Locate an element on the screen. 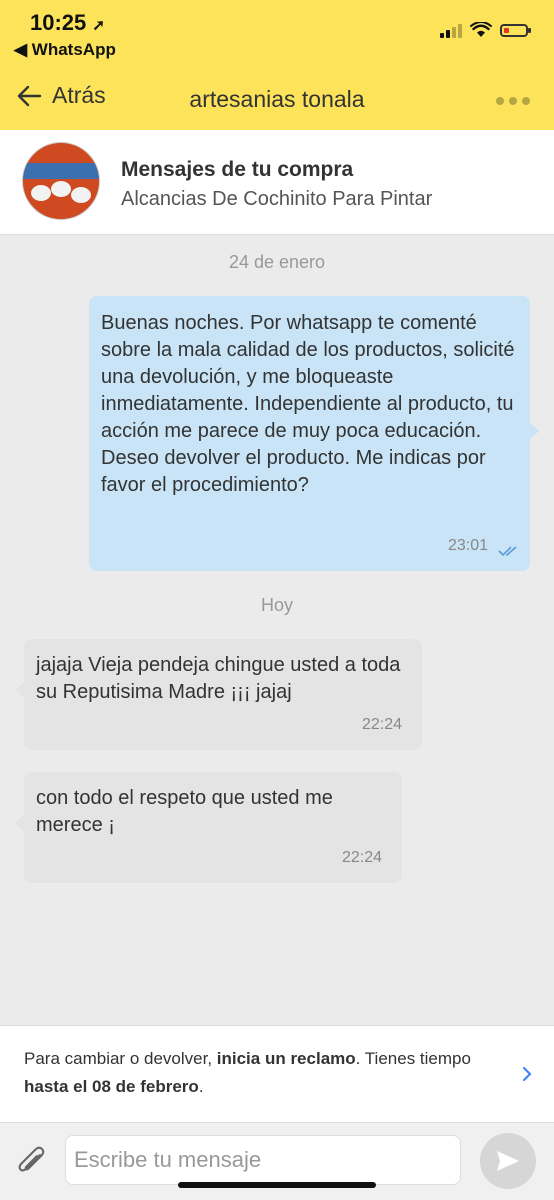 The width and height of the screenshot is (554, 1200). send-button is located at coordinates (508, 1161).